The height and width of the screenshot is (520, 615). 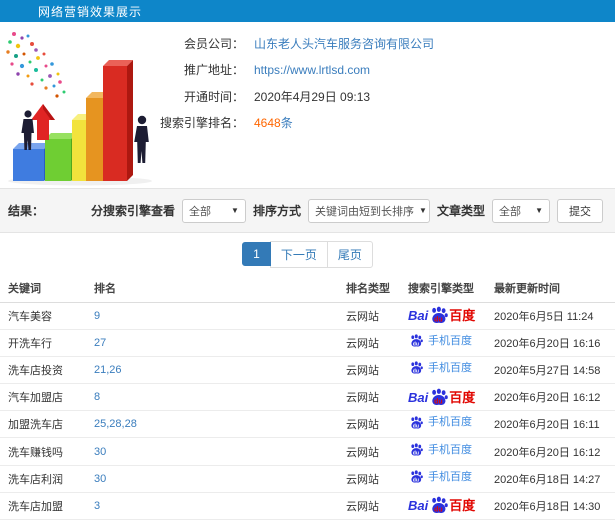 I want to click on updated-cell: 2020年6月18日 14:30, so click(x=552, y=506).